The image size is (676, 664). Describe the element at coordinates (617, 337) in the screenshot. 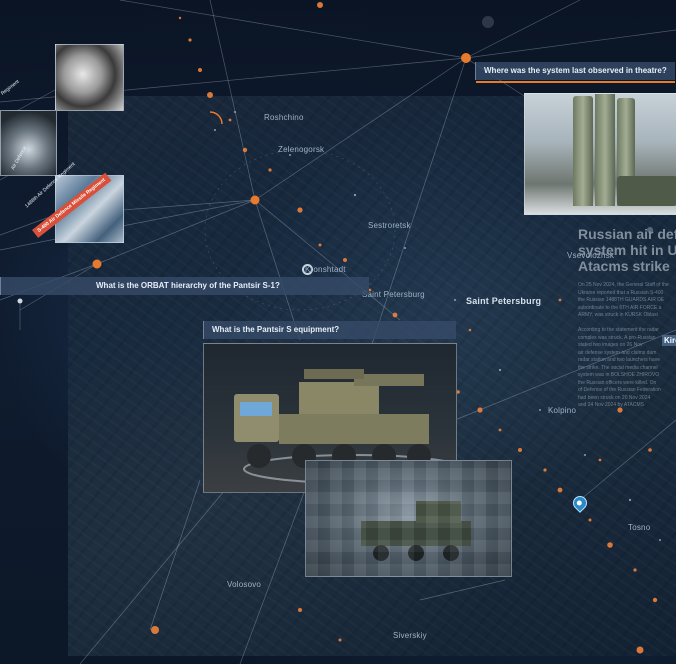

I see `article-line: complex was struck. A pro-Russian` at that location.